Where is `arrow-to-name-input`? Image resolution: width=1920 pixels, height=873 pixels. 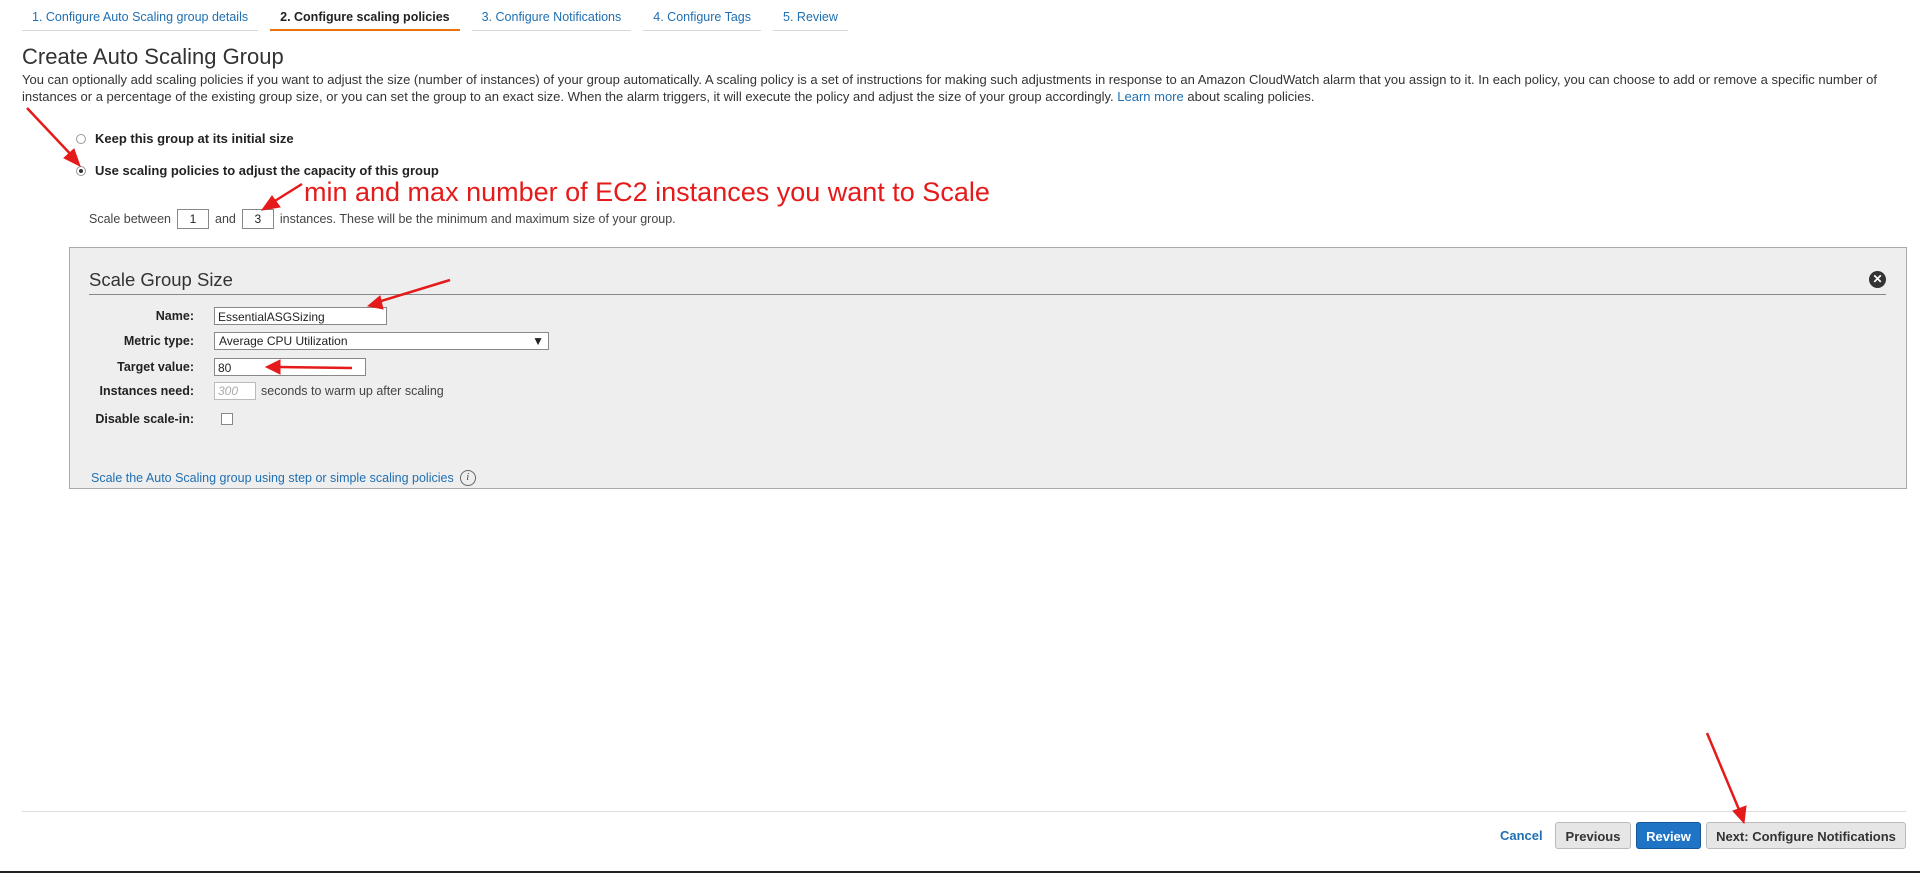 arrow-to-name-input is located at coordinates (408, 294).